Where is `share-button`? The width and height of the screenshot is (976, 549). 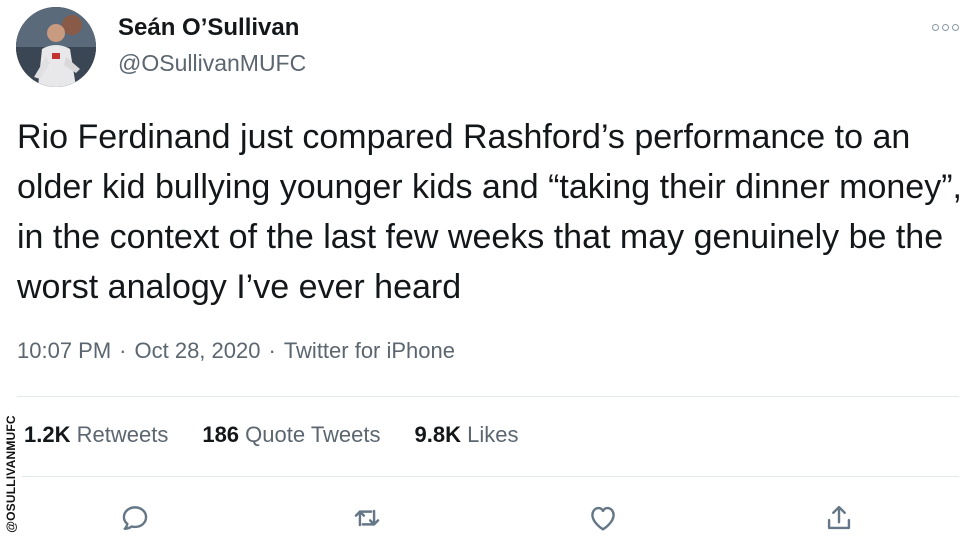
share-button is located at coordinates (839, 518).